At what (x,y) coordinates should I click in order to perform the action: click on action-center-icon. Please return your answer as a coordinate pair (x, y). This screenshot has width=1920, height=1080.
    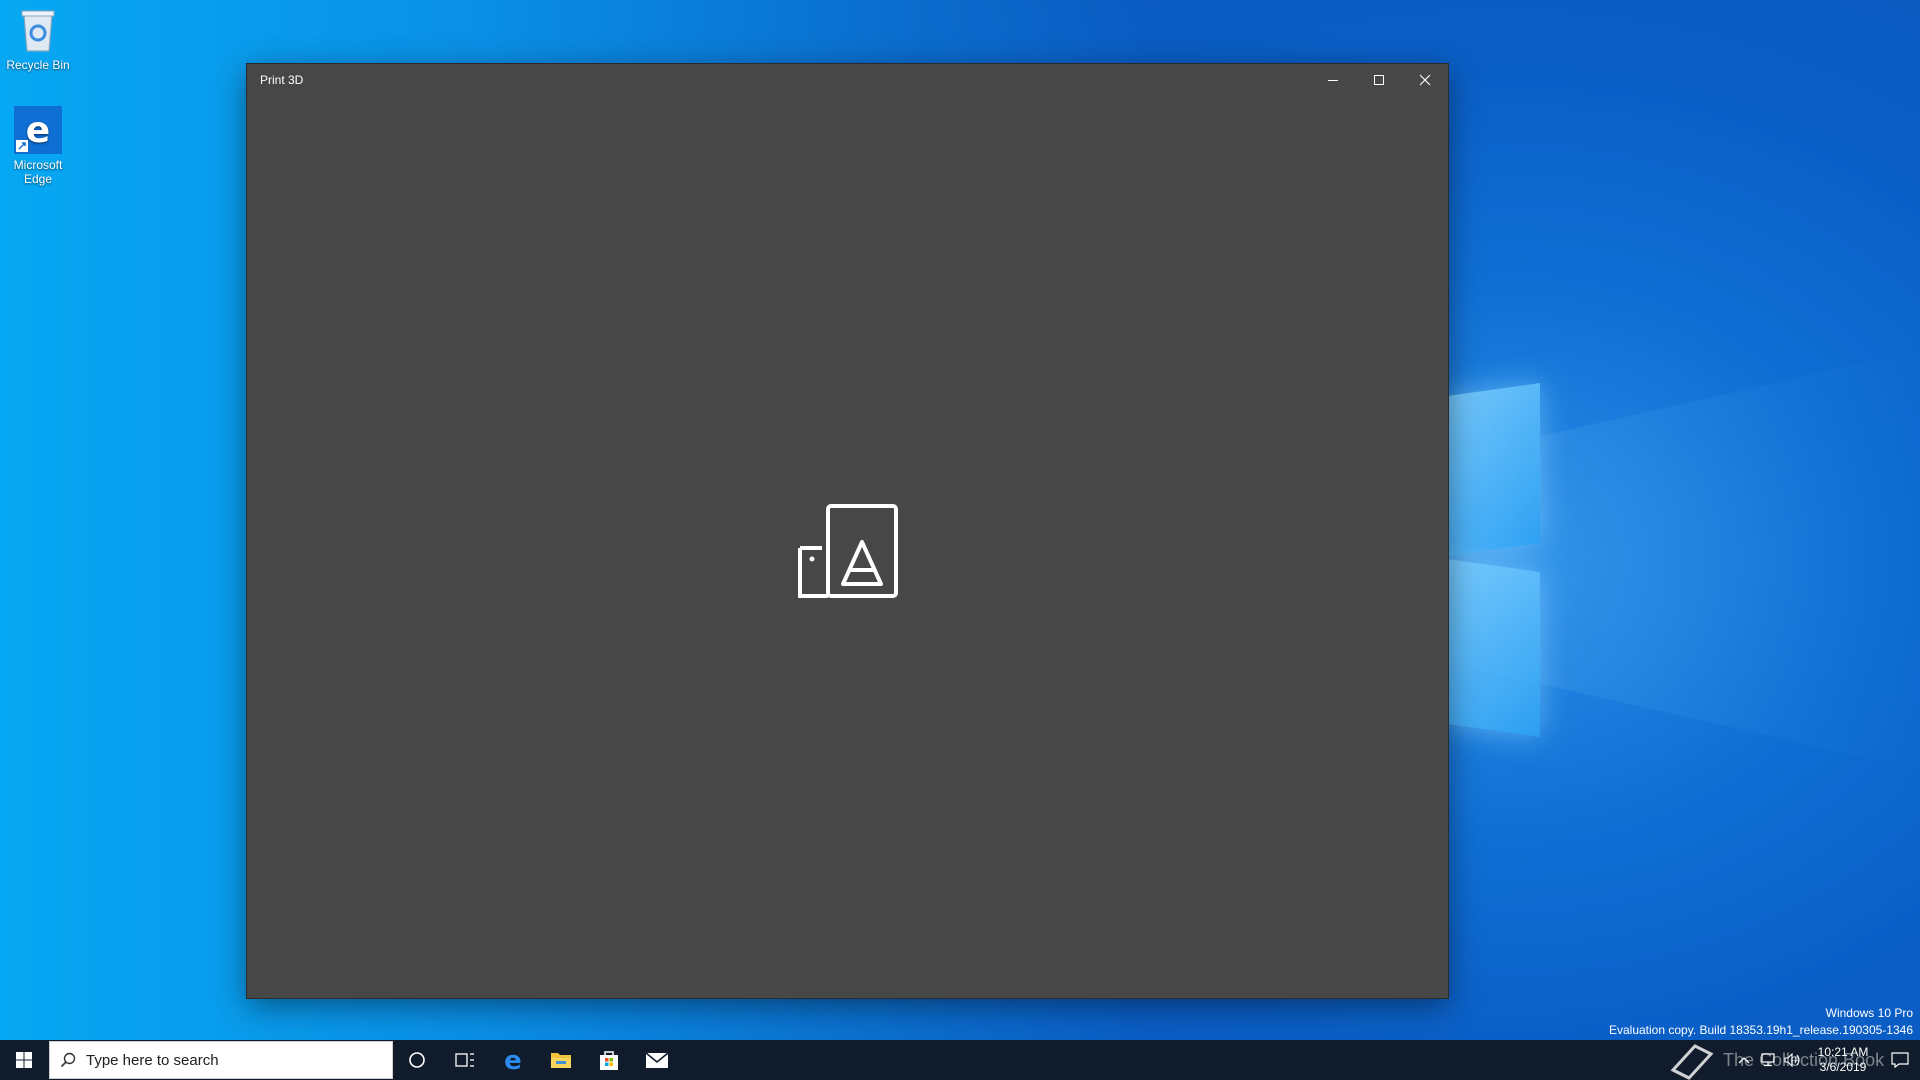
    Looking at the image, I should click on (1900, 1060).